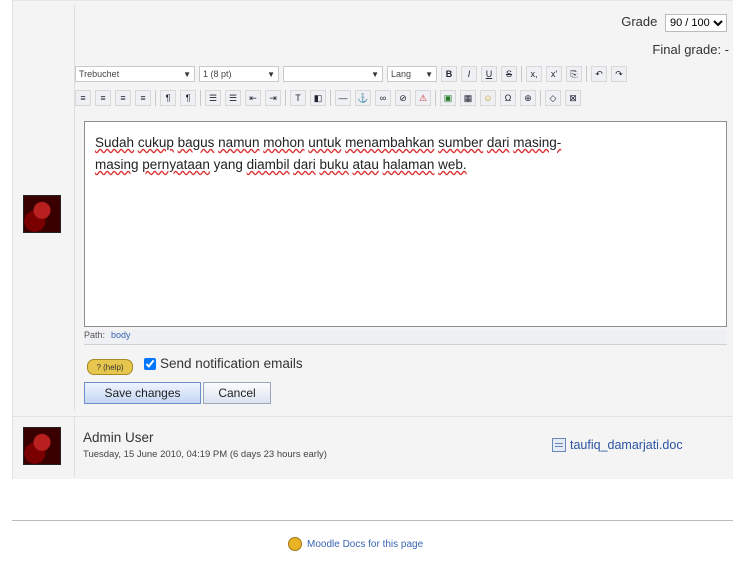 The image size is (733, 561). What do you see at coordinates (469, 74) in the screenshot?
I see `italic-button: I` at bounding box center [469, 74].